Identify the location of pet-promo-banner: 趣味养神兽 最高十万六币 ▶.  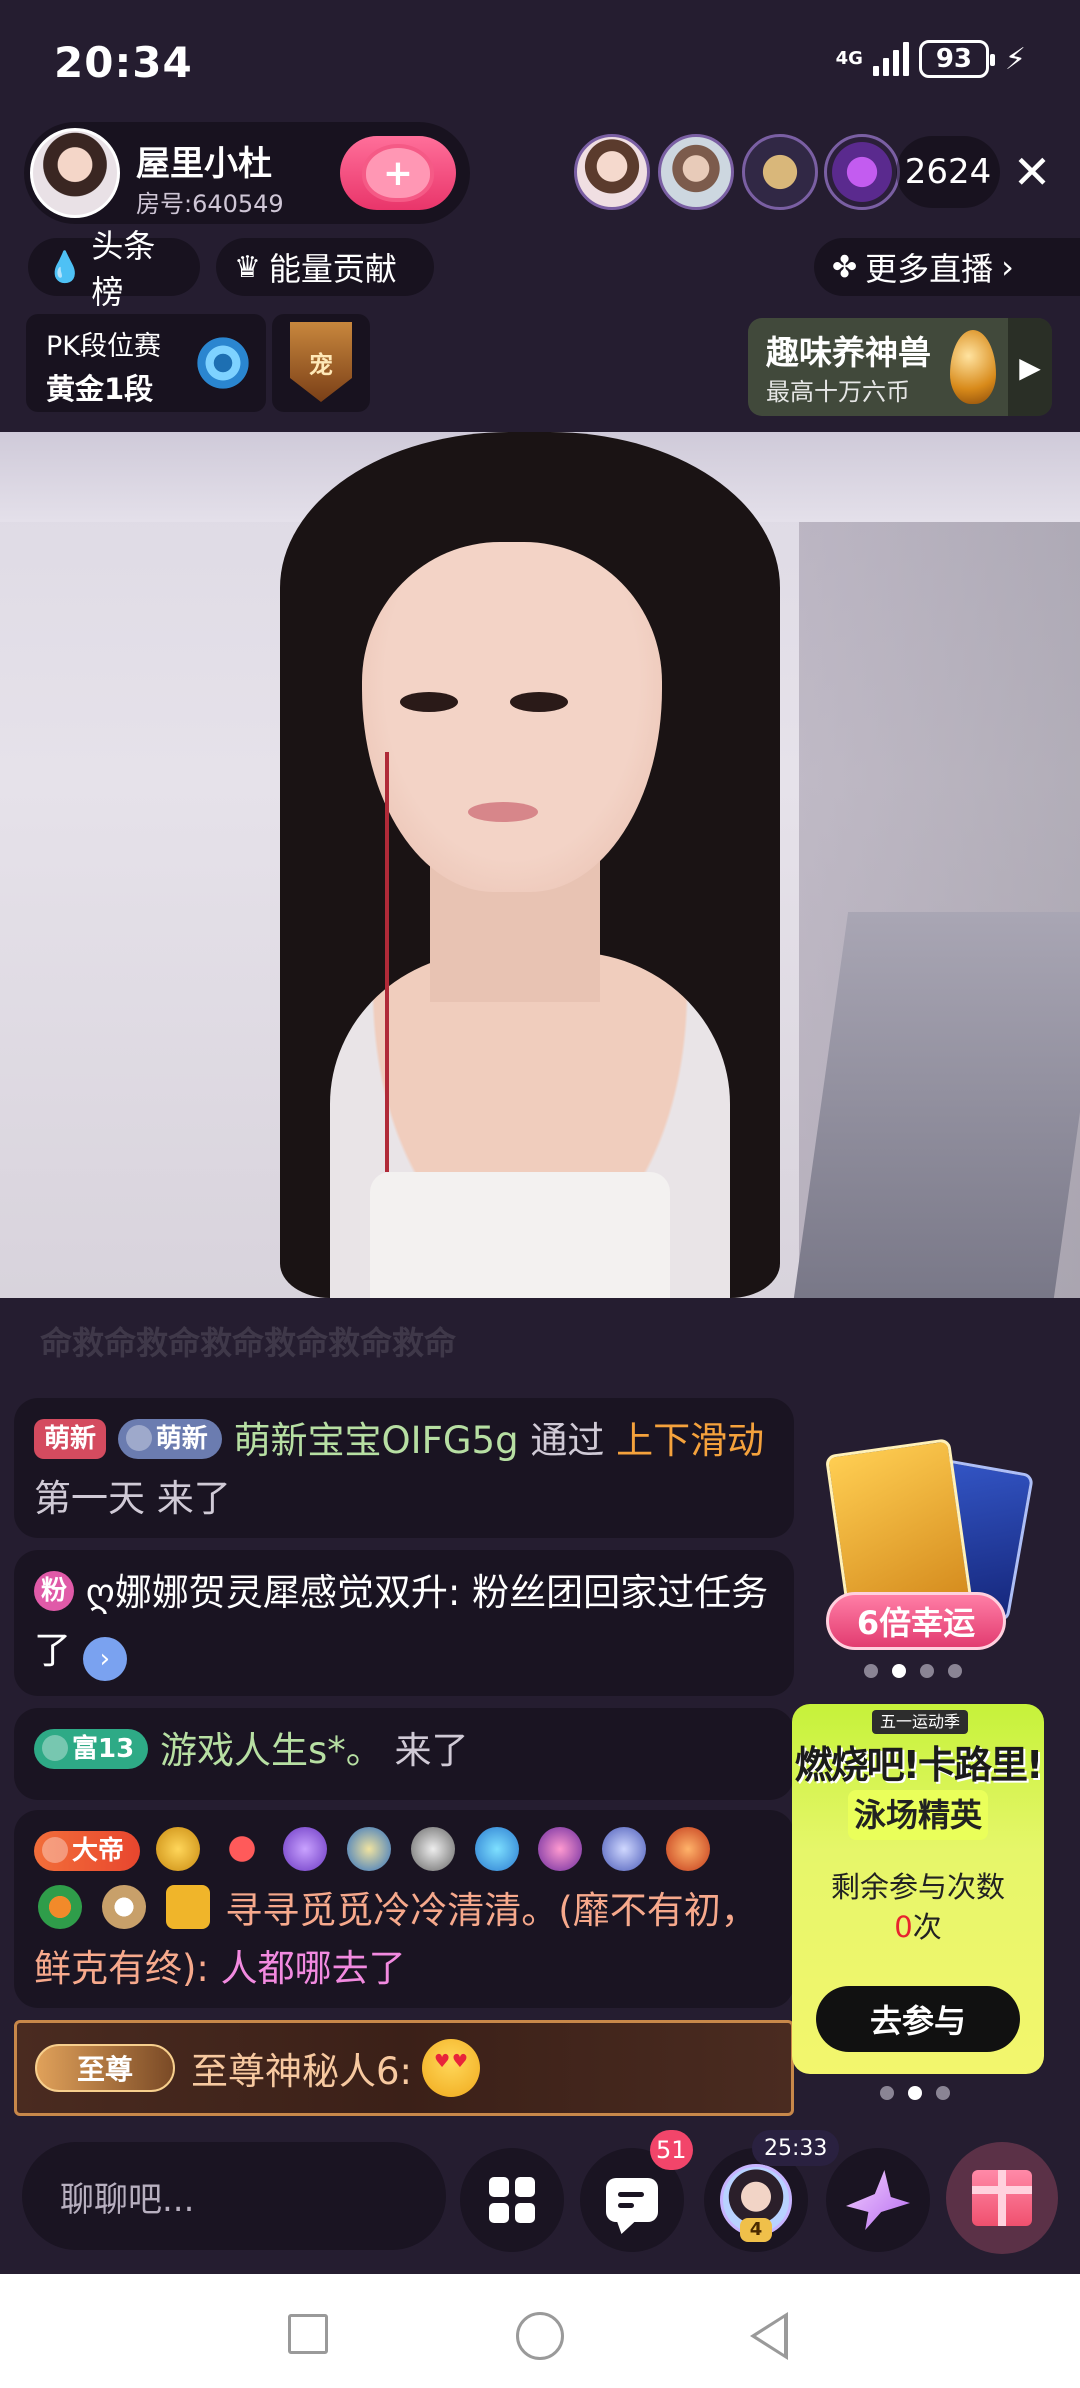
(900, 367).